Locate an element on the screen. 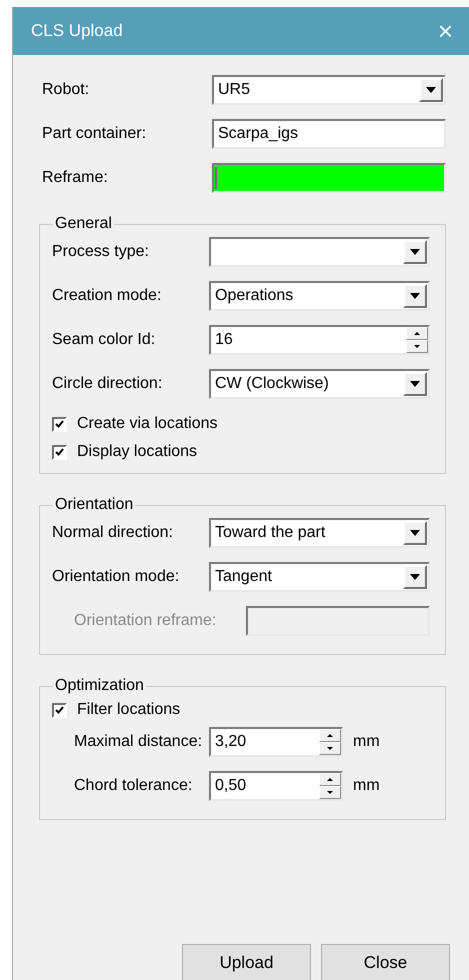  field-label: Normal direction: is located at coordinates (113, 533).